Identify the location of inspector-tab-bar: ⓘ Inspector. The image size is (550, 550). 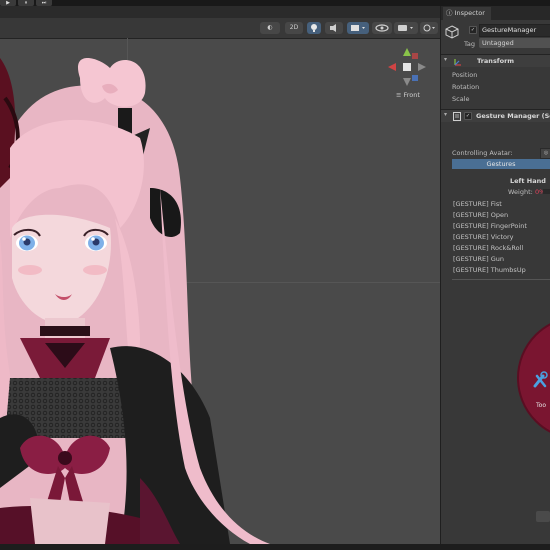
(495, 13).